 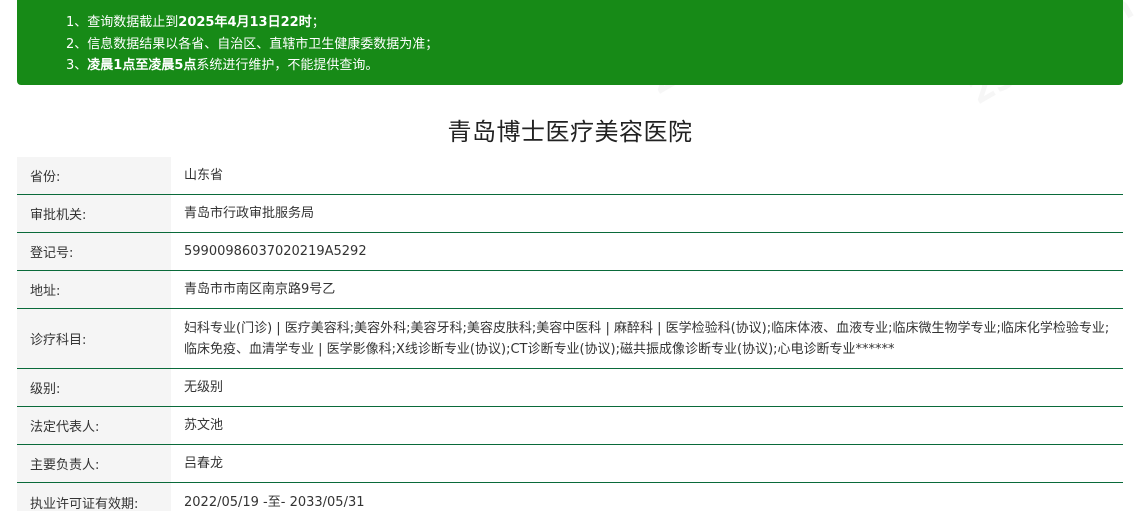 What do you see at coordinates (94, 213) in the screenshot?
I see `row-label: 审批机关:` at bounding box center [94, 213].